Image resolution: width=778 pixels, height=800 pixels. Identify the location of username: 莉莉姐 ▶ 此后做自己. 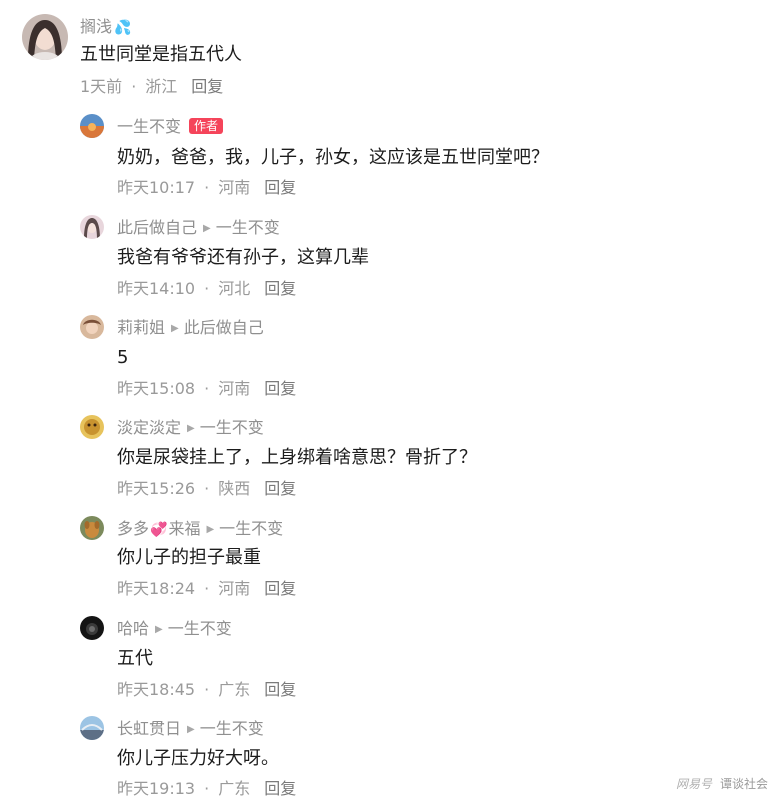
(190, 328).